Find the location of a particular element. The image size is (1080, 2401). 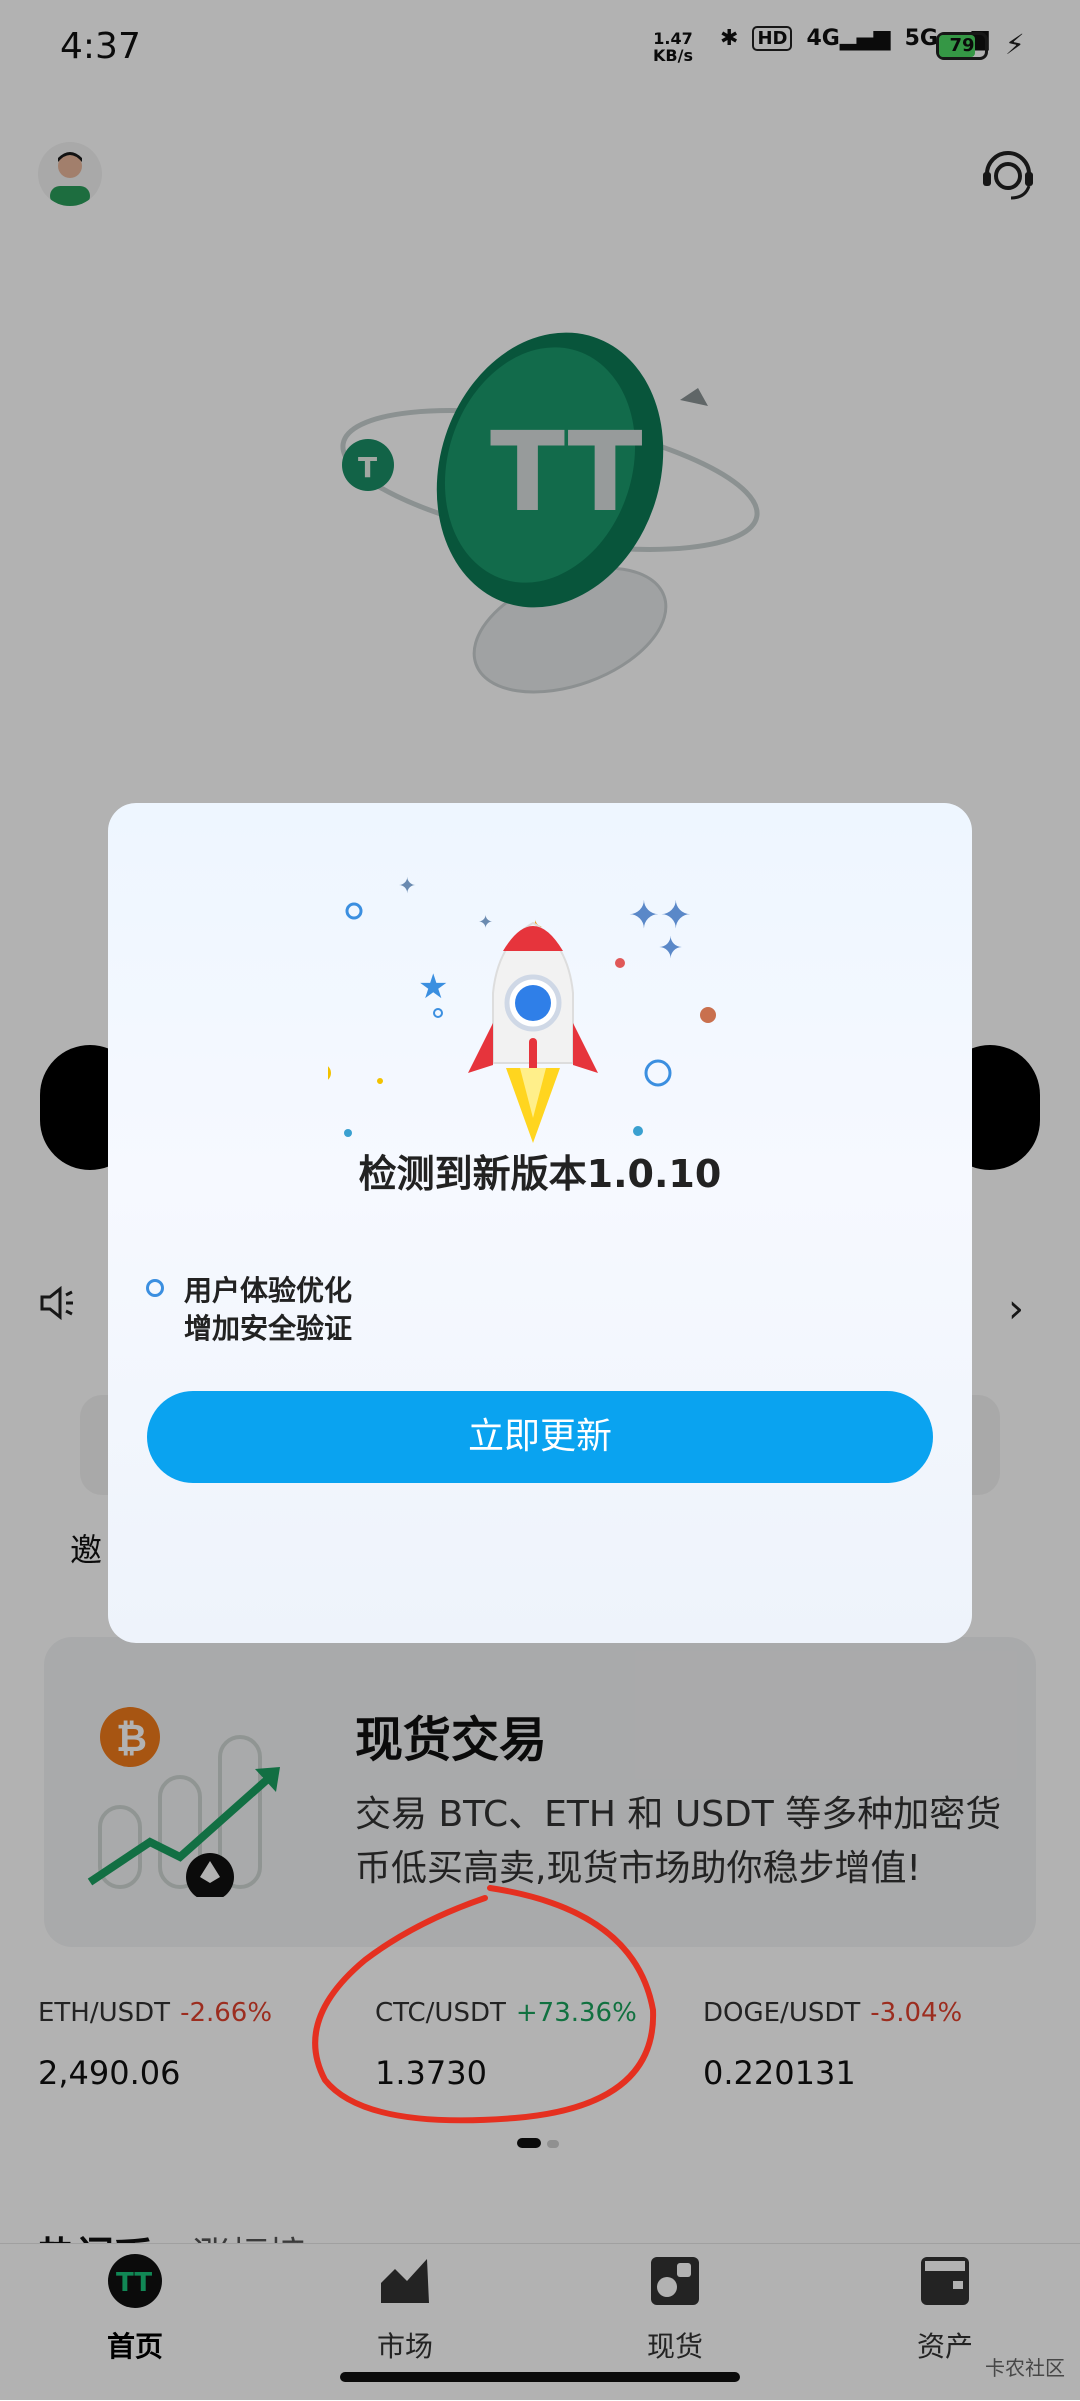

rocket-illustration: ✦ ✦ ✦ ✦✦ ✦ ★ is located at coordinates (522, 1008).